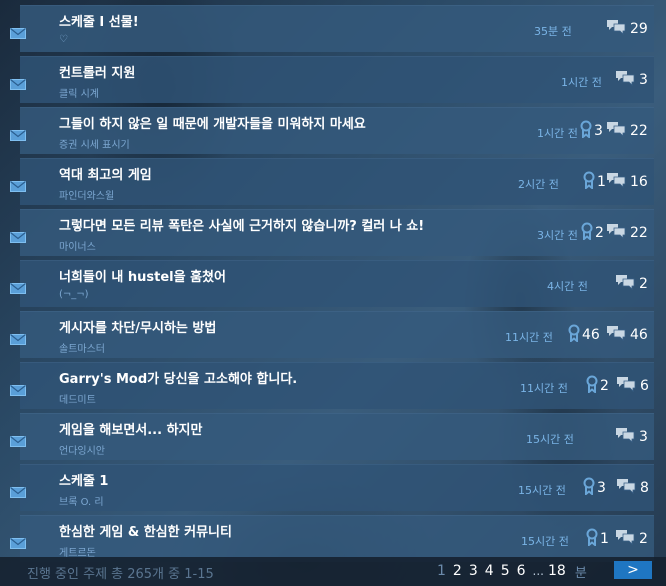  I want to click on topic-time: 4시간 전, so click(567, 286).